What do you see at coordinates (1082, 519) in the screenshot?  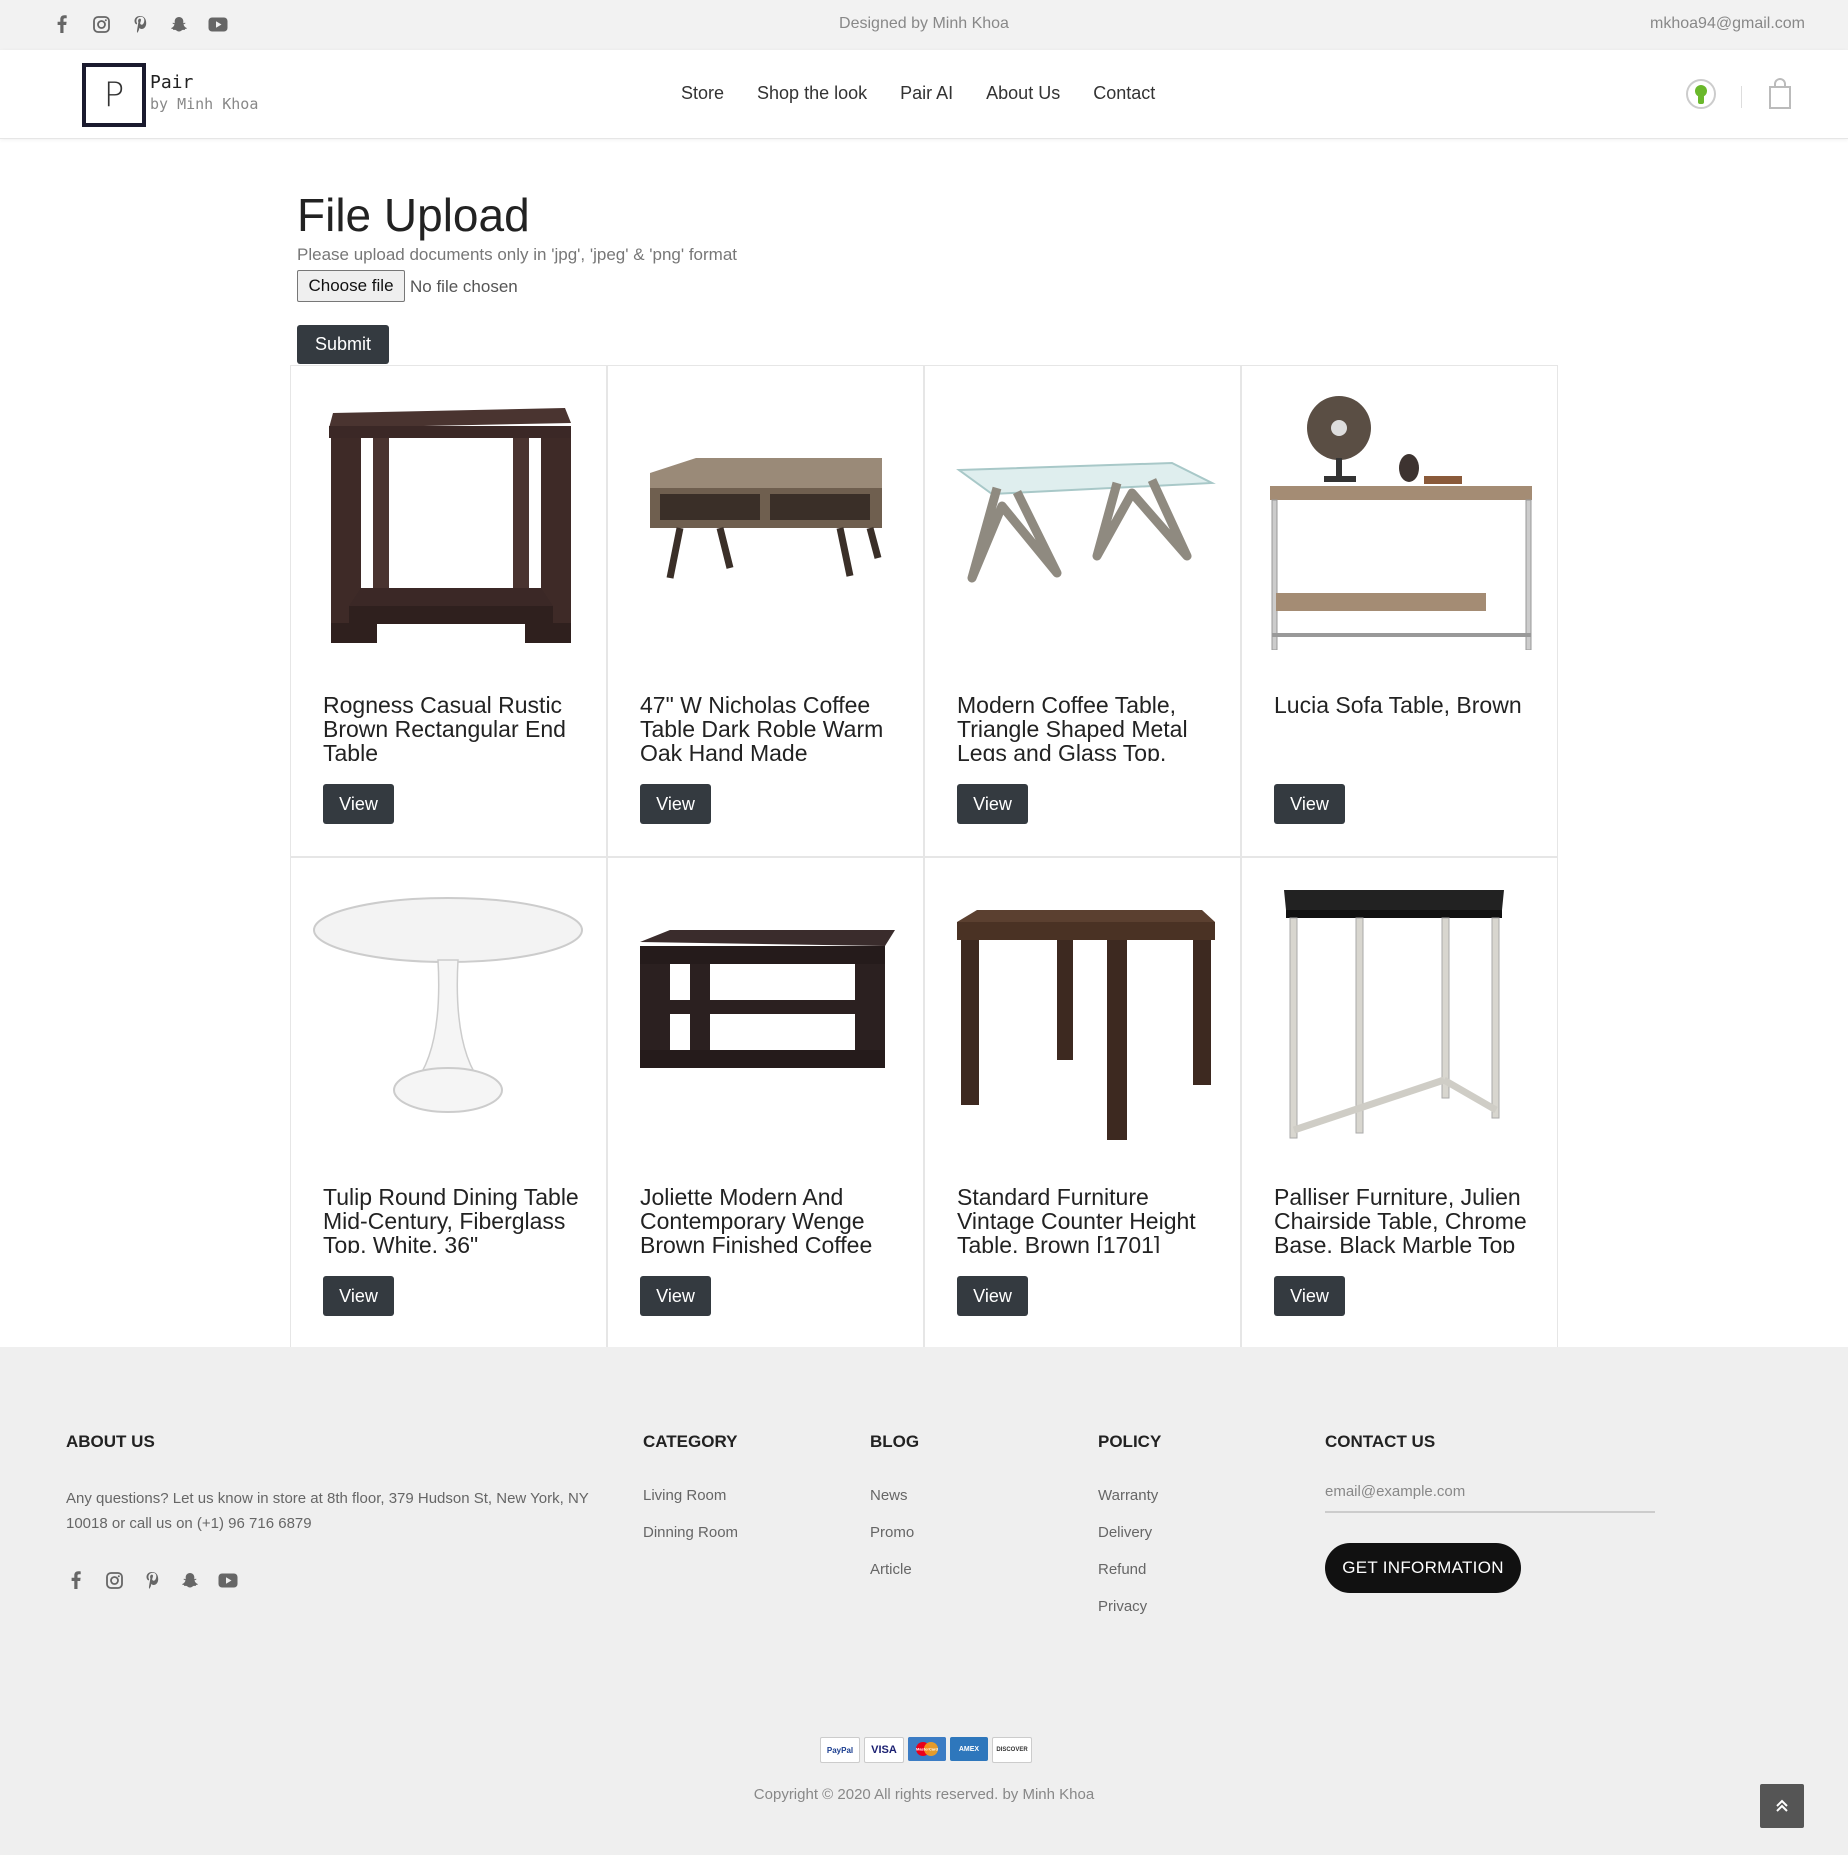 I see `product-image-glass-table` at bounding box center [1082, 519].